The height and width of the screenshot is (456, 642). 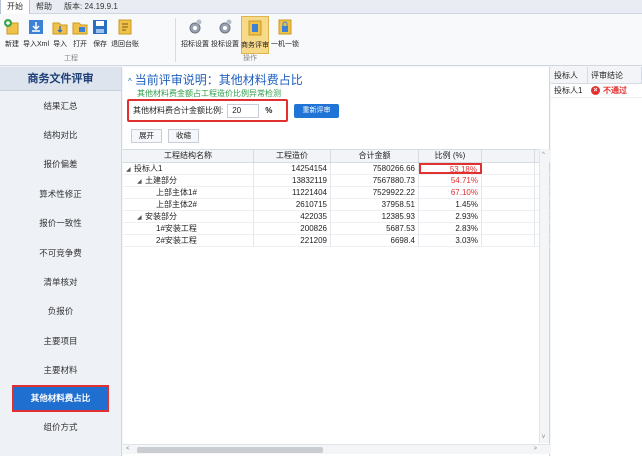 I want to click on sidebar-item-main-items: 主要项目, so click(x=60, y=340).